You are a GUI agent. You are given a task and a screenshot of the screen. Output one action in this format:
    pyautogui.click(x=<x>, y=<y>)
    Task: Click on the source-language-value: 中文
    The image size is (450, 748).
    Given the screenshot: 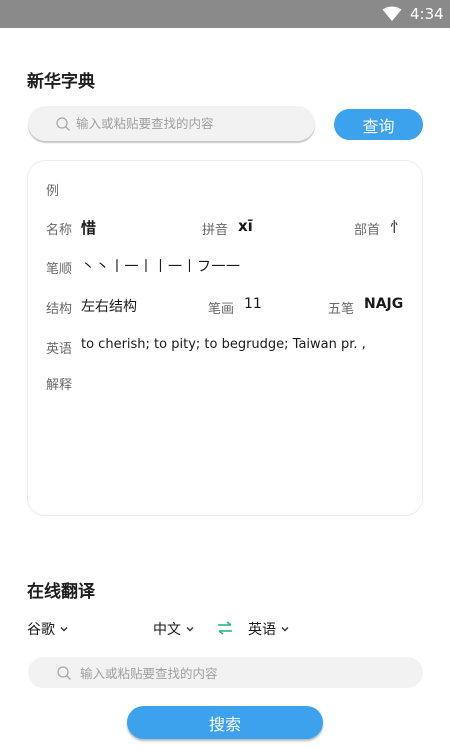 What is the action you would take?
    pyautogui.click(x=167, y=630)
    